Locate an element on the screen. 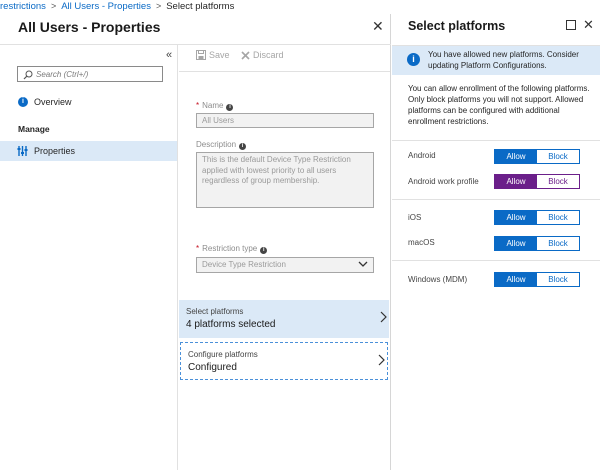 This screenshot has width=600, height=470. windows-mdm-toggle: Allow Block is located at coordinates (537, 279).